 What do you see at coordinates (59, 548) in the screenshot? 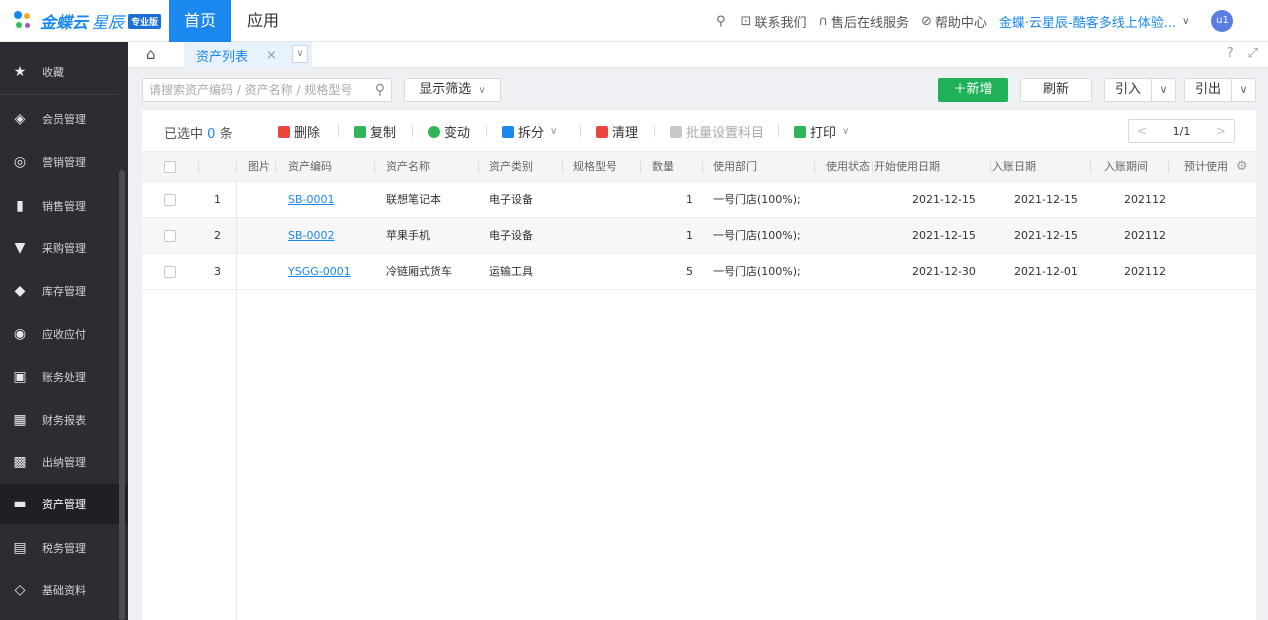
I see `sidebar-item-tax: ▤ 税务管理` at bounding box center [59, 548].